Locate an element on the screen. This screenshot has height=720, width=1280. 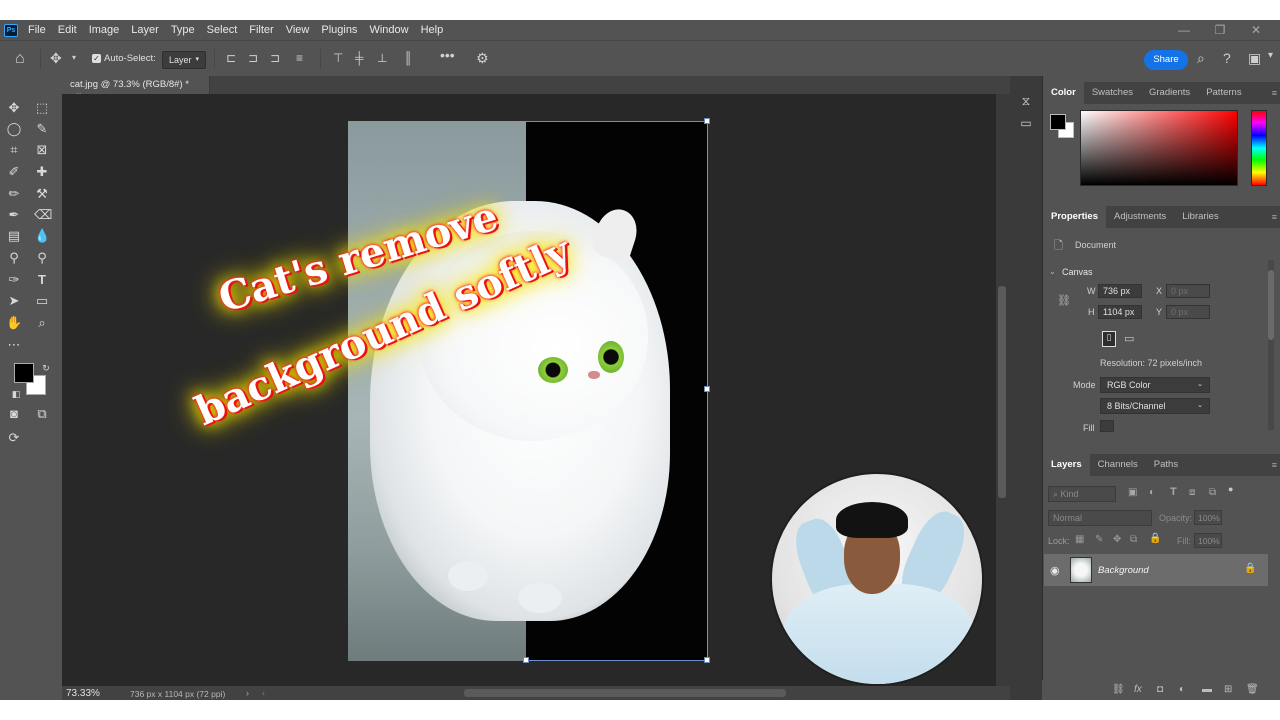
distribute-icon: ≡ is located at coordinates (299, 58).